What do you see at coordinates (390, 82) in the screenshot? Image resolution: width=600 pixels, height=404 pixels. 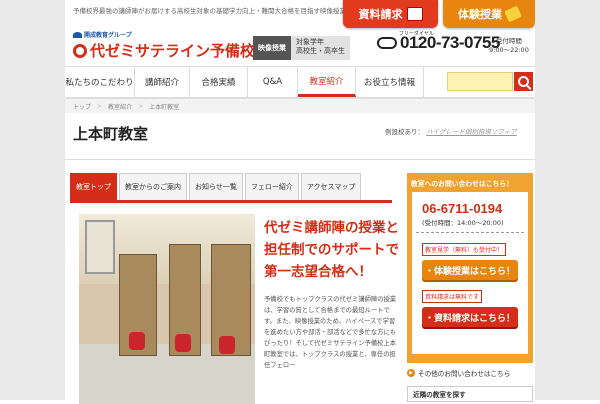 I see `nav-item-useful-info: お役立ち情報` at bounding box center [390, 82].